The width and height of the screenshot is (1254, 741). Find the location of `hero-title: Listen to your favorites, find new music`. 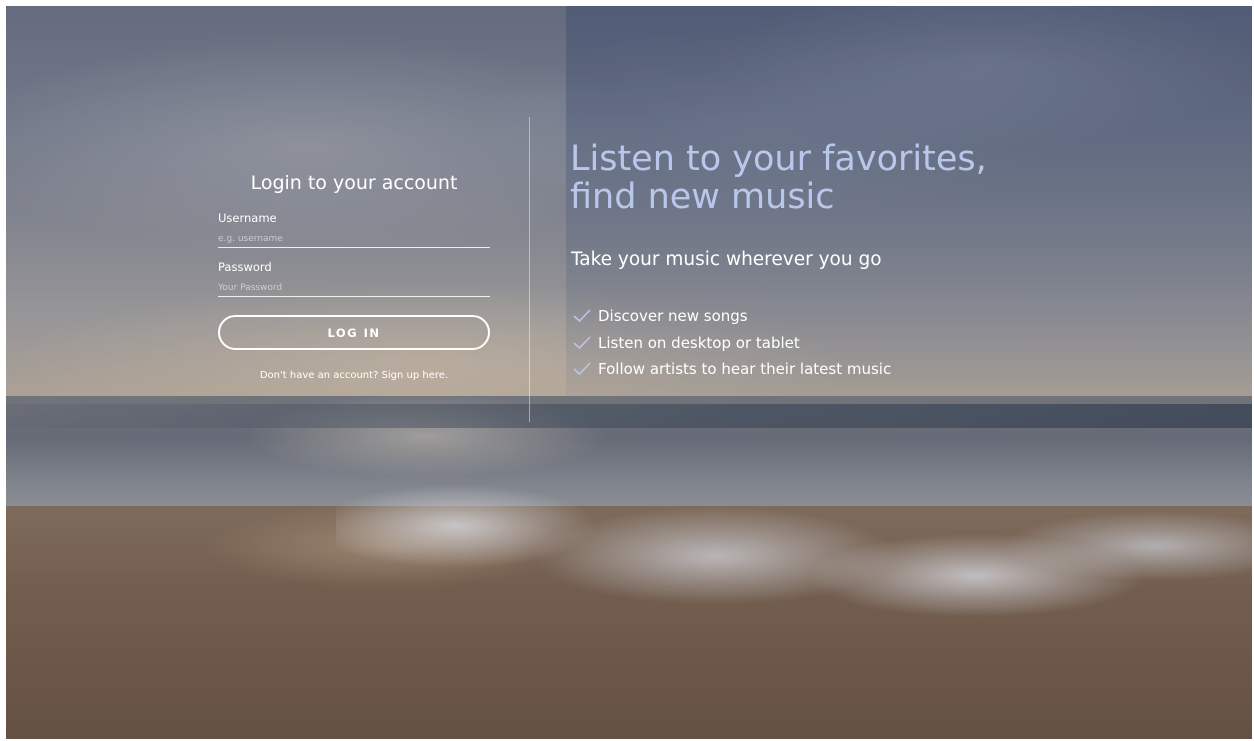

hero-title: Listen to your favorites, find new music is located at coordinates (870, 178).